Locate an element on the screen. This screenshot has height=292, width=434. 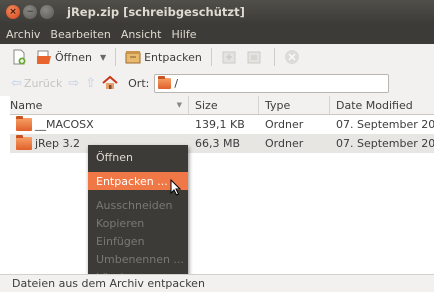
stop-icon is located at coordinates (291, 57).